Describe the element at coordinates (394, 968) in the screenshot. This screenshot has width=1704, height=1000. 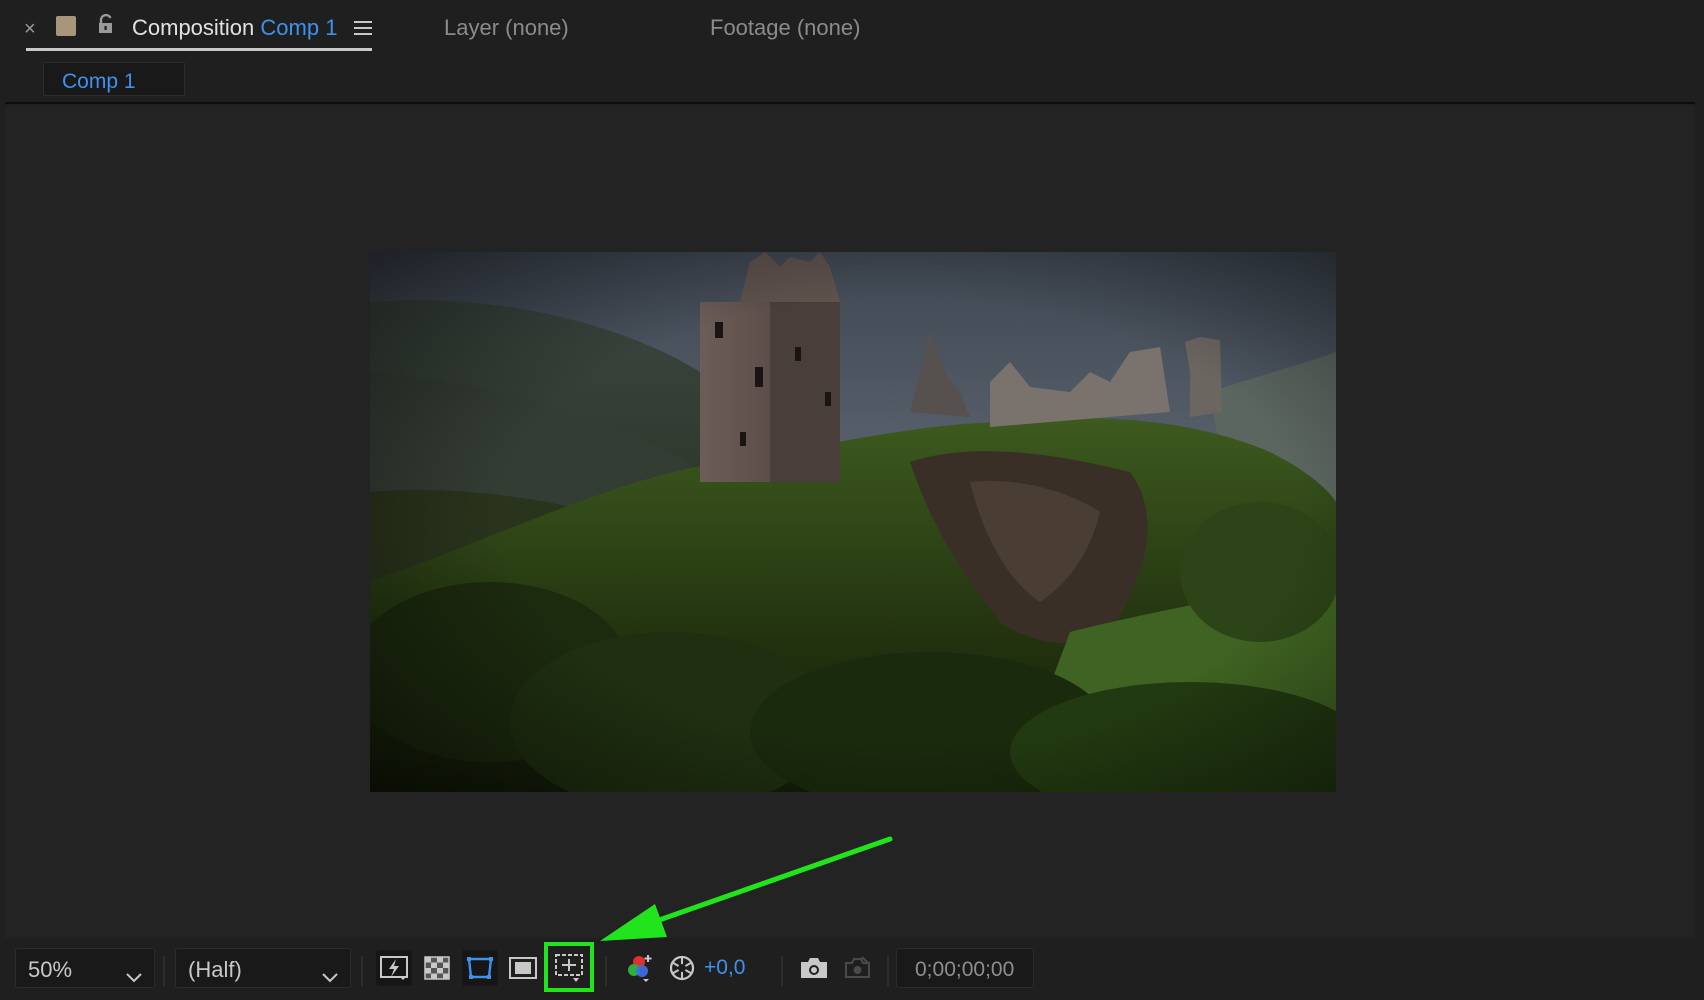
I see `fast-previews-icon` at that location.